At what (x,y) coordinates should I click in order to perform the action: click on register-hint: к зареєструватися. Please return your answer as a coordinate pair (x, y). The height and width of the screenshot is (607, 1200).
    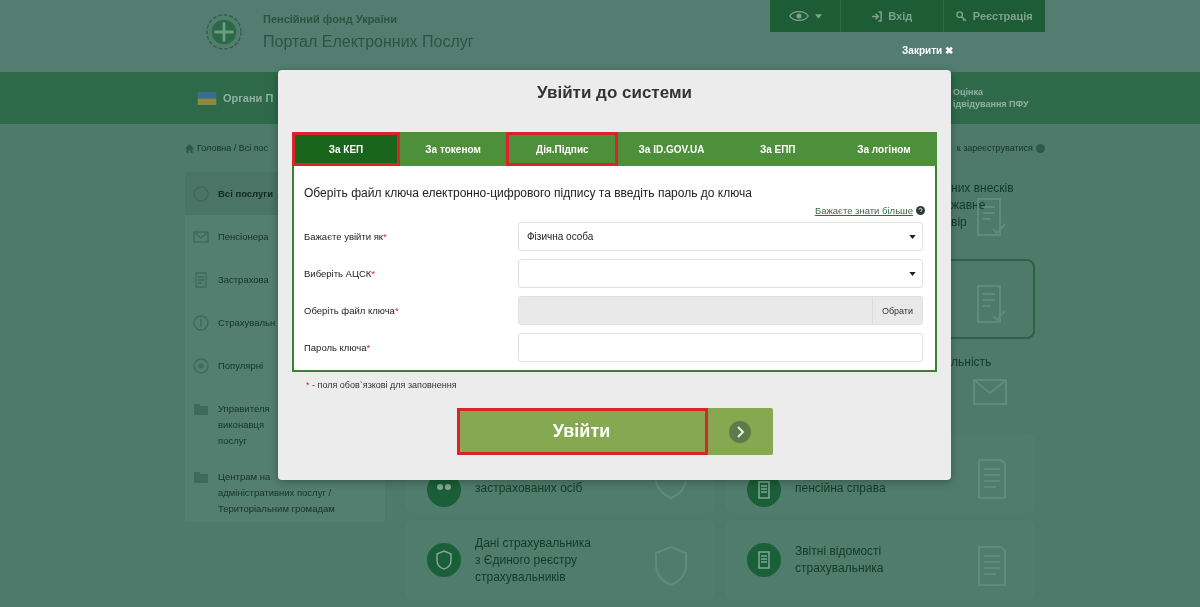
    Looking at the image, I should click on (1000, 148).